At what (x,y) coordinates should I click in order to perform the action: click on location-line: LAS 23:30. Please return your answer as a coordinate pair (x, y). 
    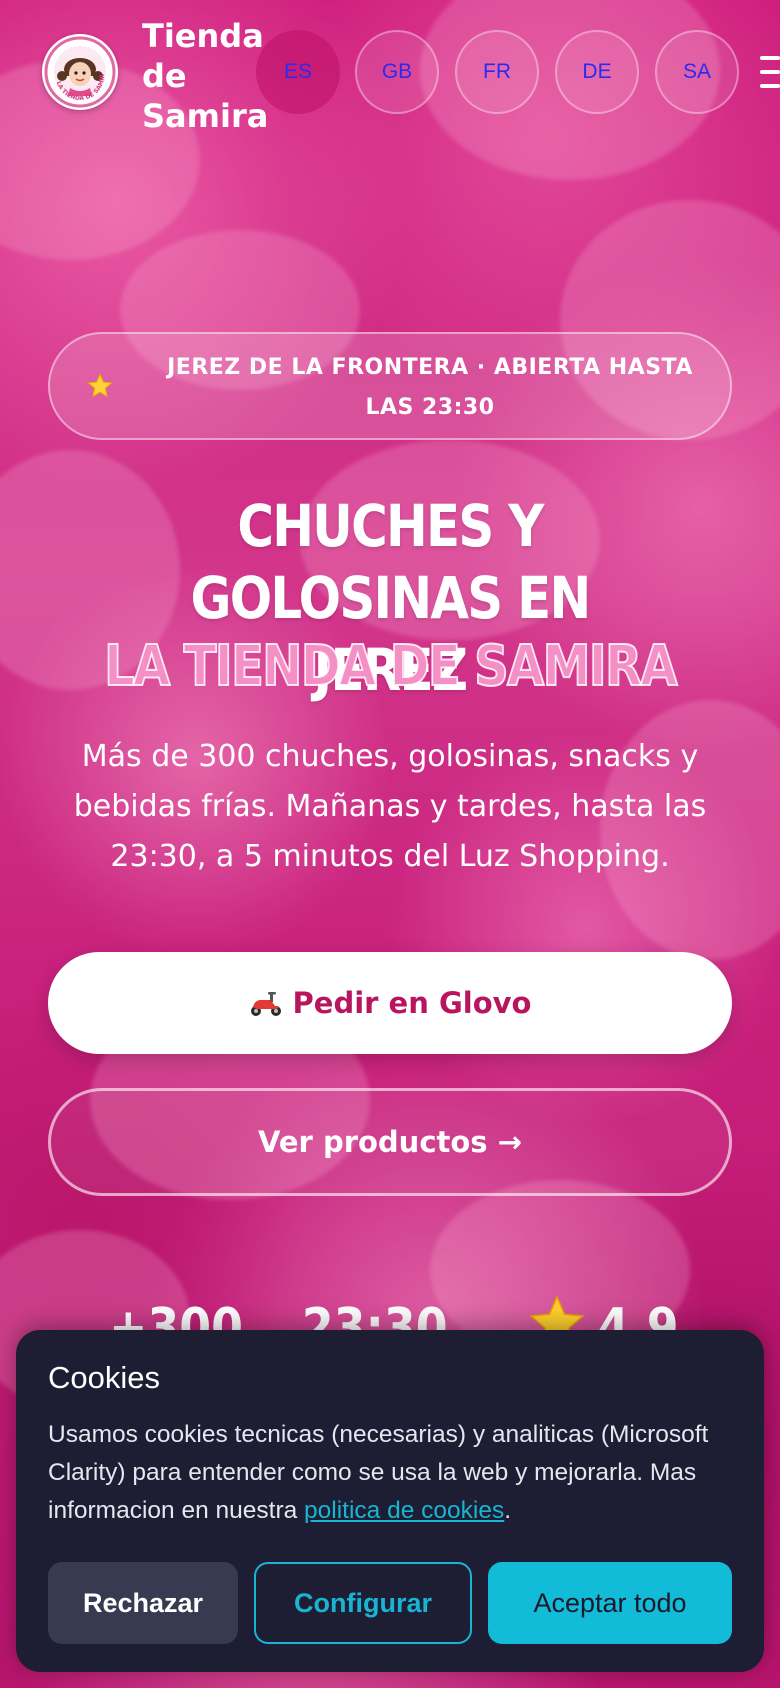
    Looking at the image, I should click on (430, 407).